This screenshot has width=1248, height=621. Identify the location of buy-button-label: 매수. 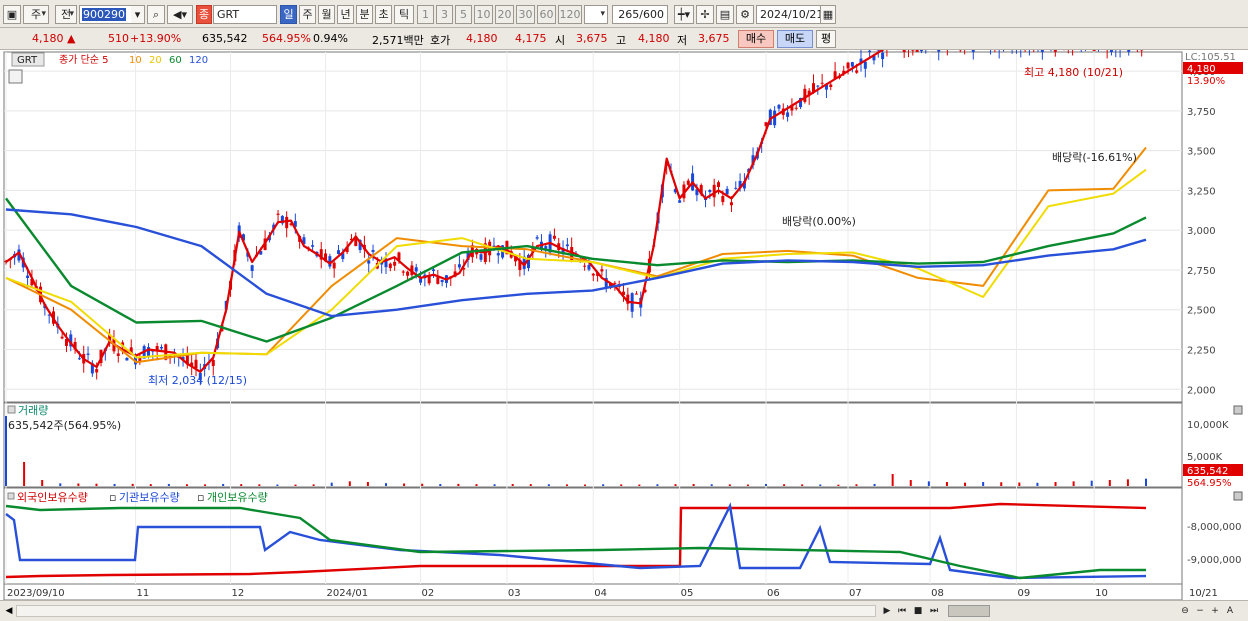
(756, 38).